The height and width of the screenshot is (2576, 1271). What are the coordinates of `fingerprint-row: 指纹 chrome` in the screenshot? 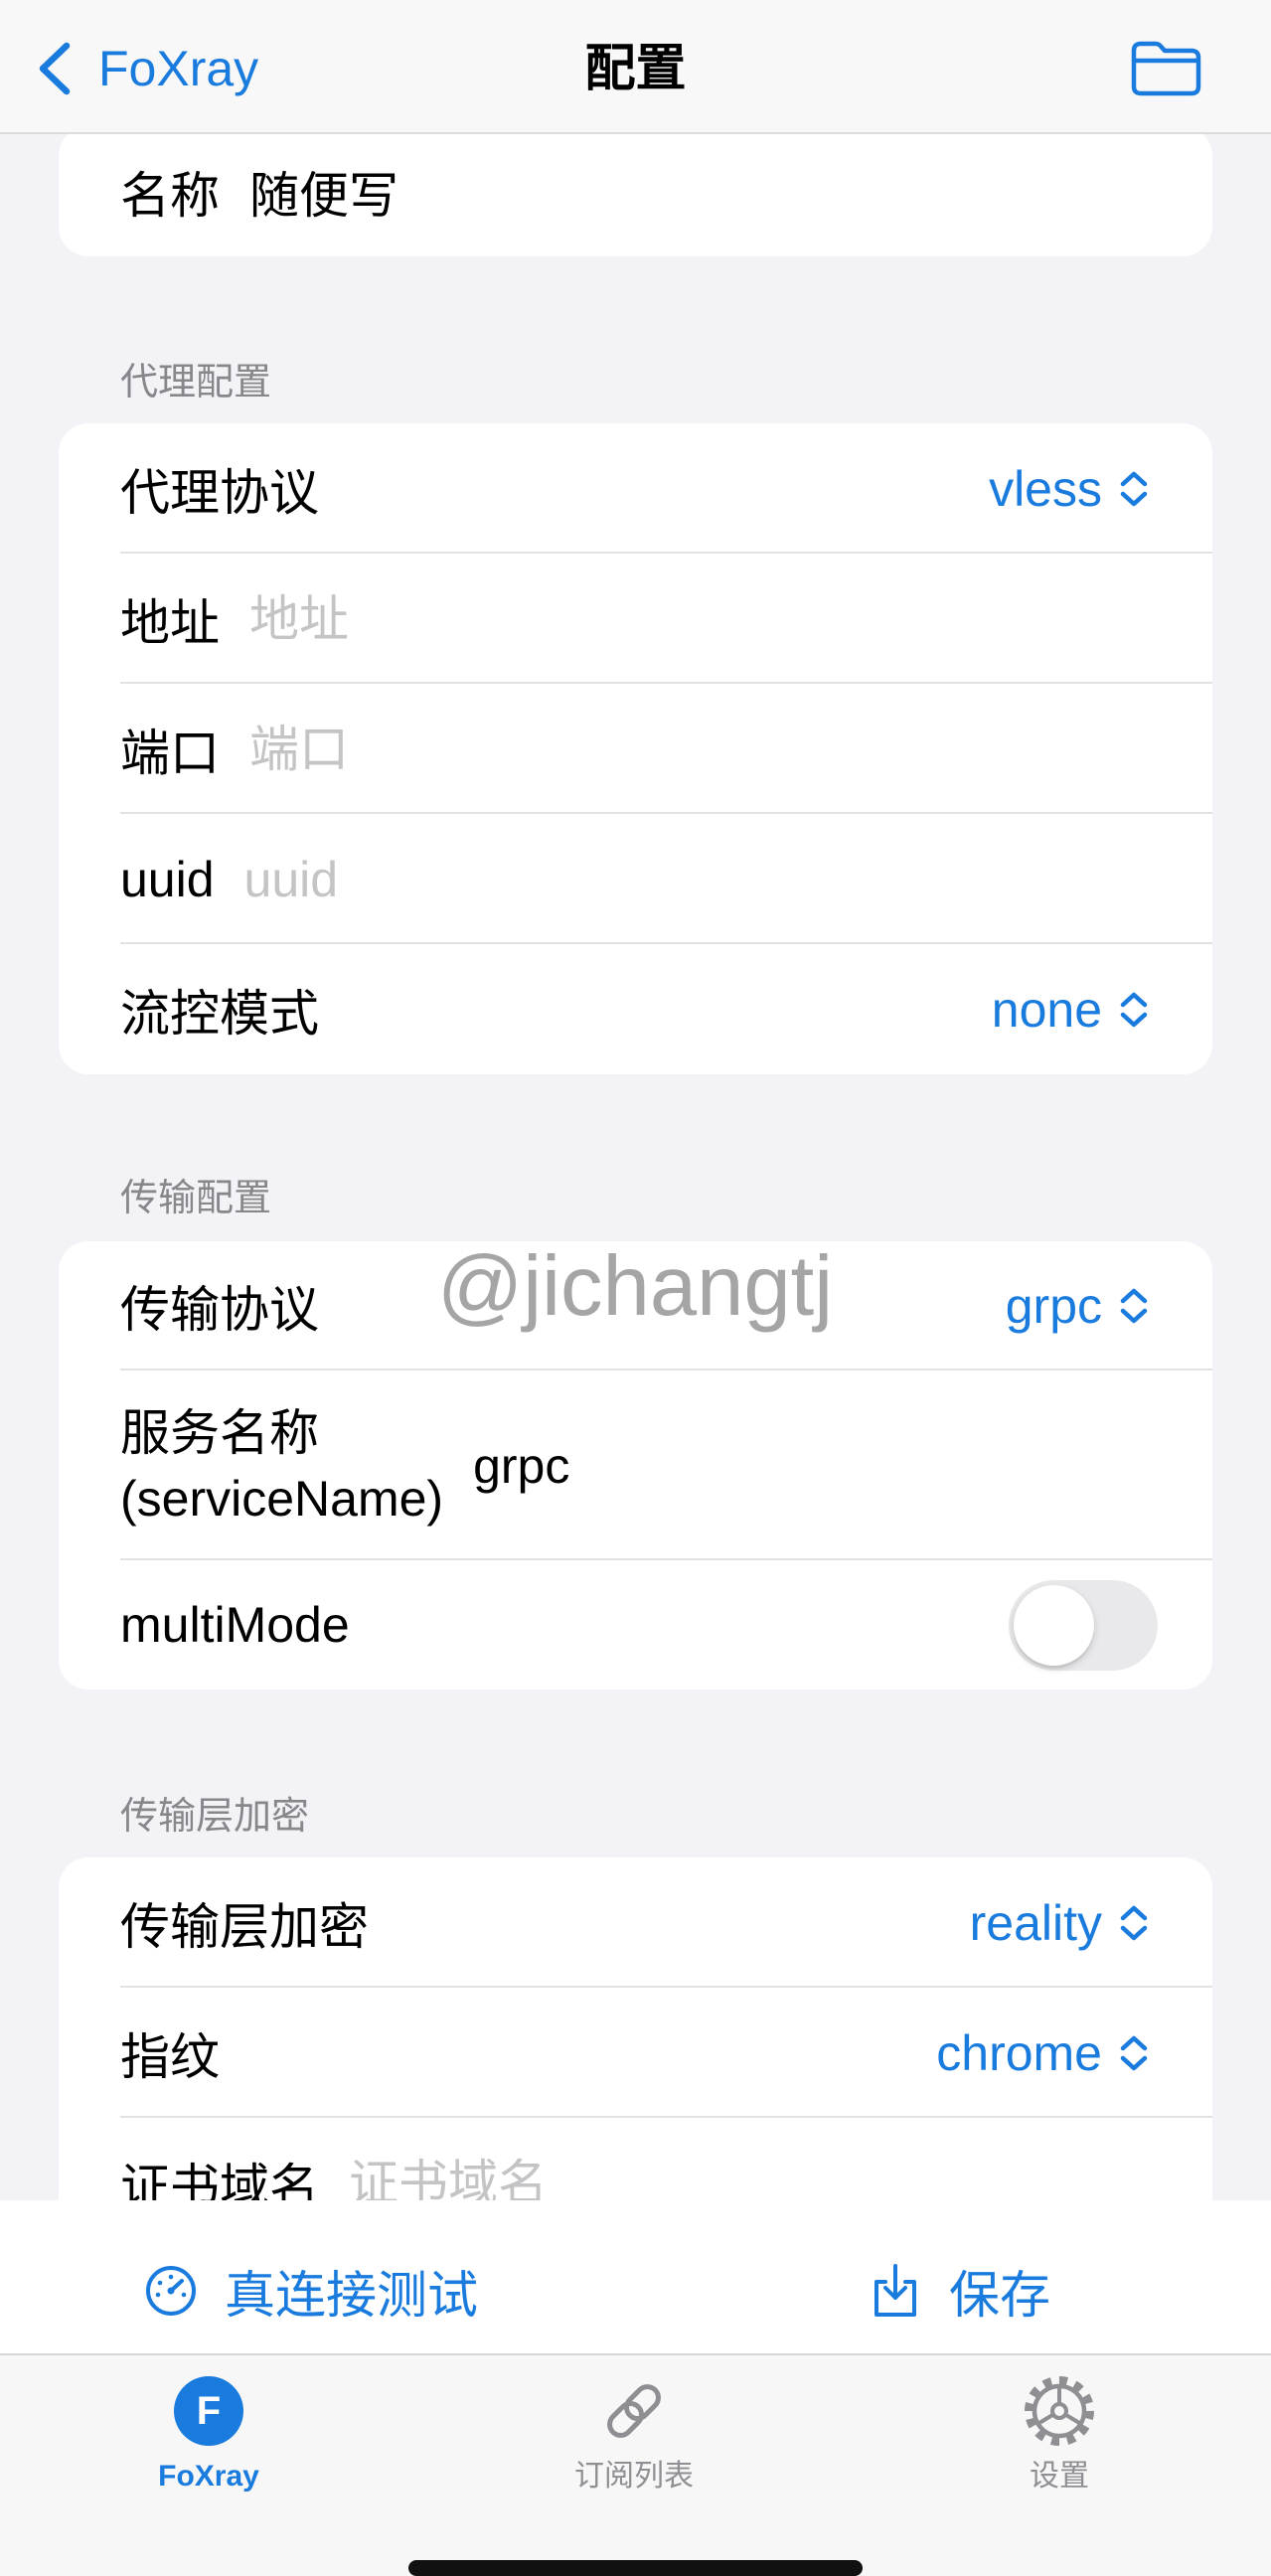 It's located at (635, 2053).